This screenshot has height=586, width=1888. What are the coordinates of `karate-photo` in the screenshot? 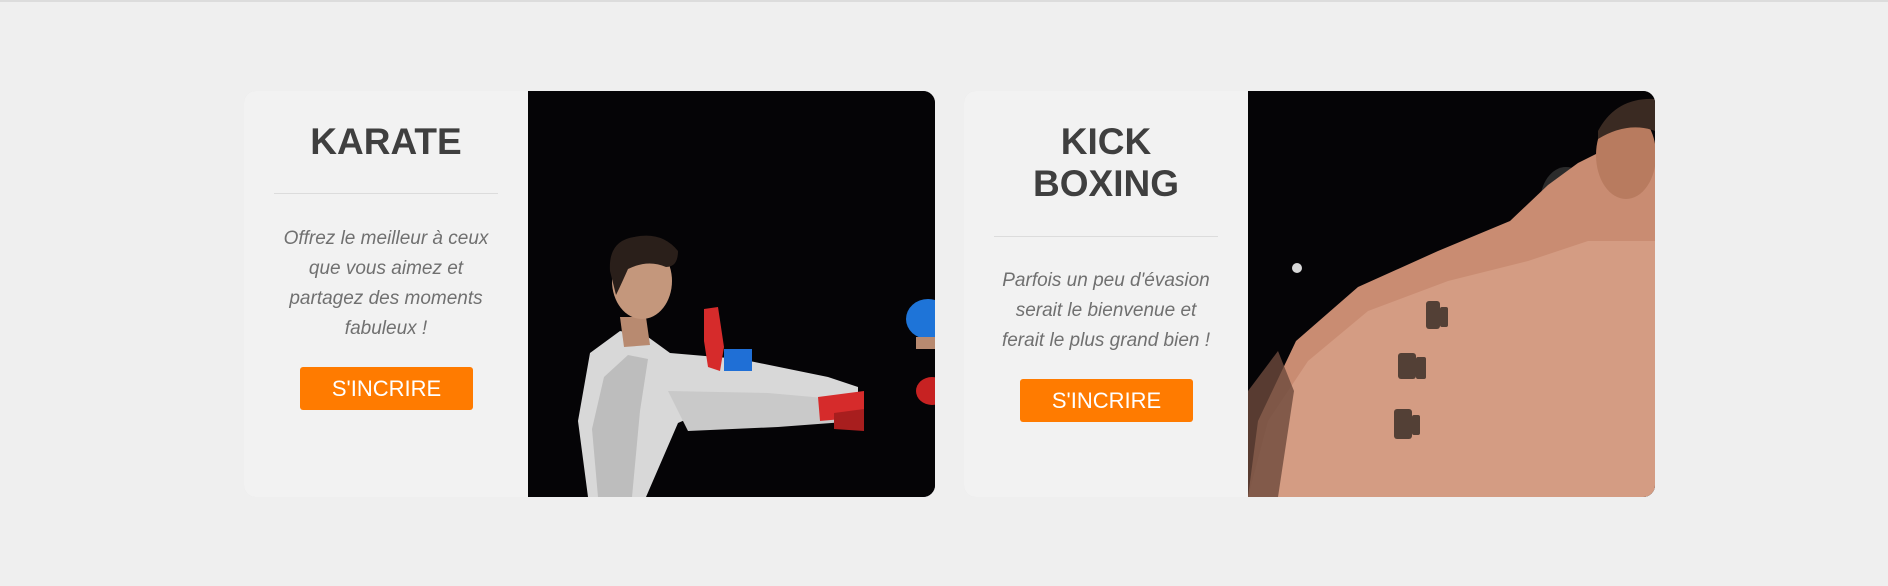 It's located at (731, 294).